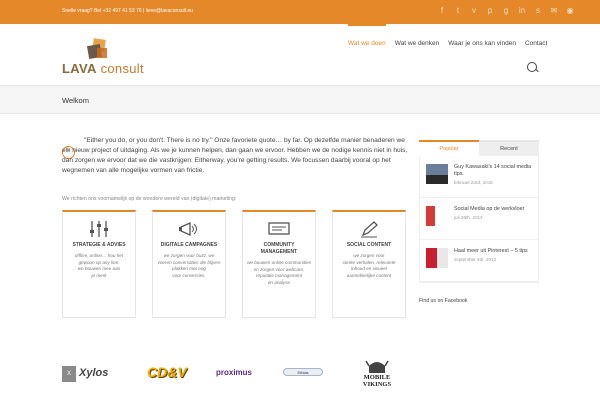  I want to click on viking-icon, so click(377, 366).